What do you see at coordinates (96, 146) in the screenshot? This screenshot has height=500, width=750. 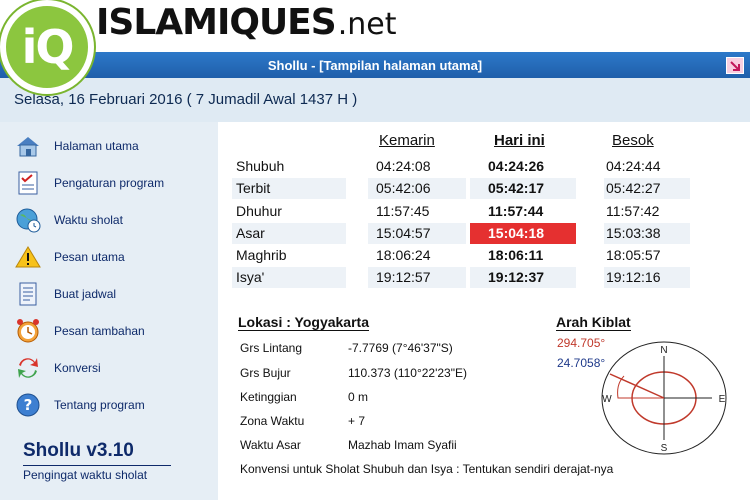 I see `sidebar-item-label: Halaman utama` at bounding box center [96, 146].